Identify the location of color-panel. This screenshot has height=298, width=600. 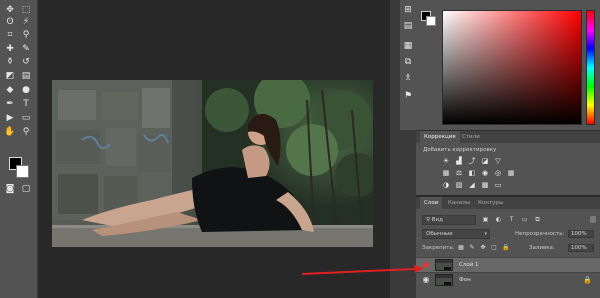
(508, 65).